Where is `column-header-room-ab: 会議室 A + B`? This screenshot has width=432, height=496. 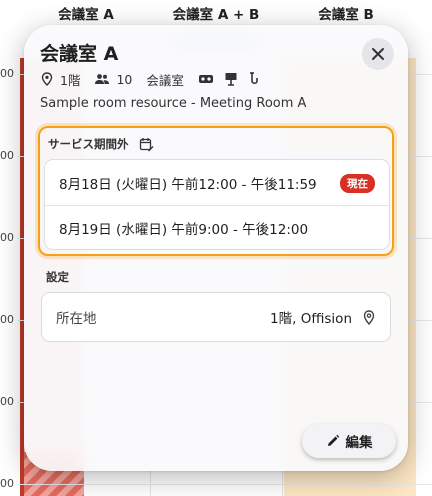
column-header-room-ab: 会議室 A + B is located at coordinates (216, 13).